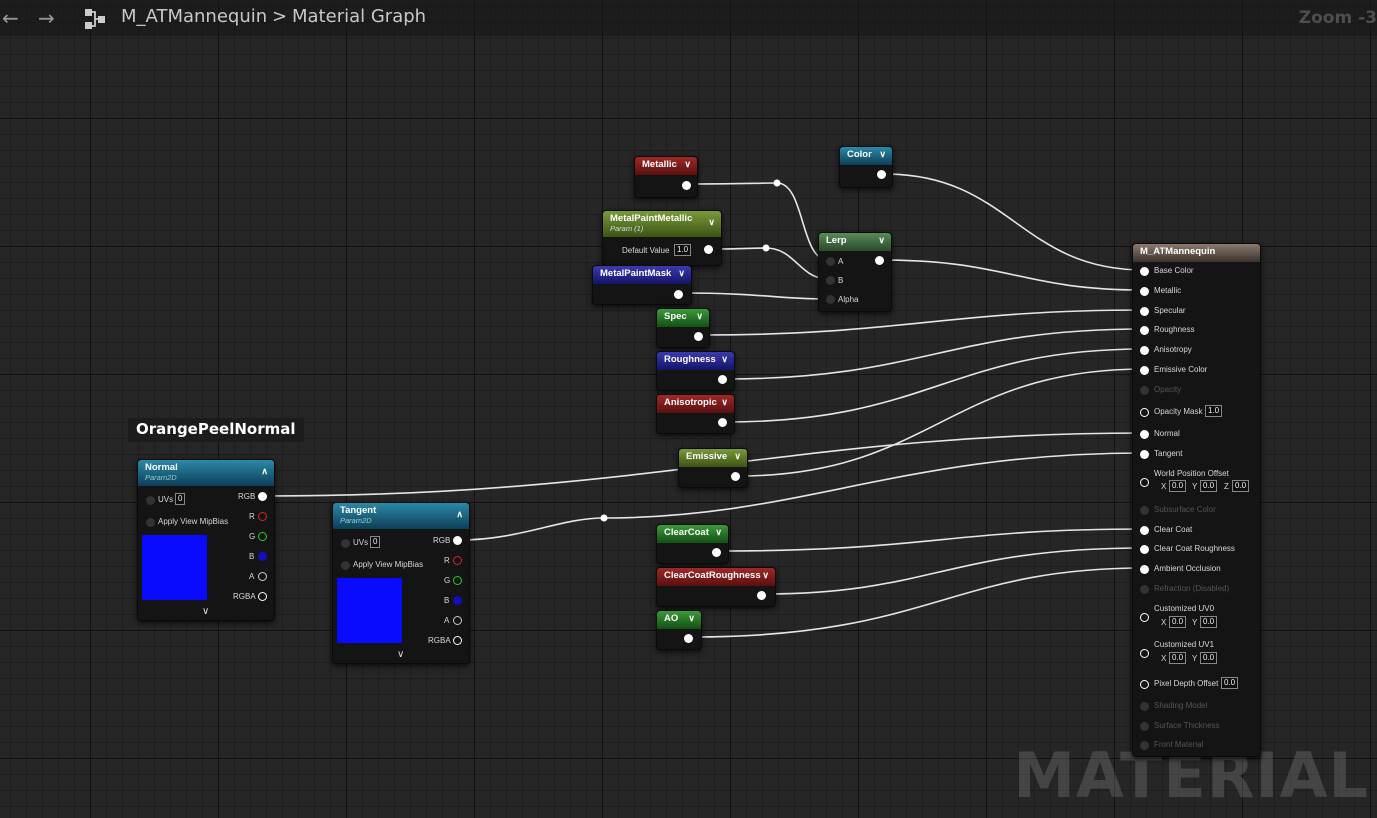 Image resolution: width=1377 pixels, height=818 pixels. What do you see at coordinates (194, 16) in the screenshot?
I see `breadcrumb-asset: M_ATMannequin` at bounding box center [194, 16].